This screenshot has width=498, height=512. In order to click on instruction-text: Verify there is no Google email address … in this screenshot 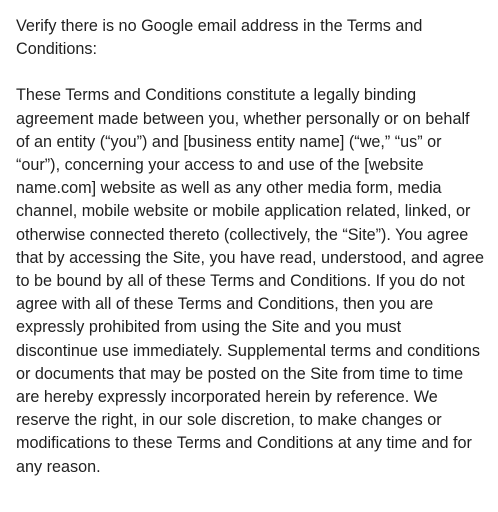, I will do `click(219, 38)`.